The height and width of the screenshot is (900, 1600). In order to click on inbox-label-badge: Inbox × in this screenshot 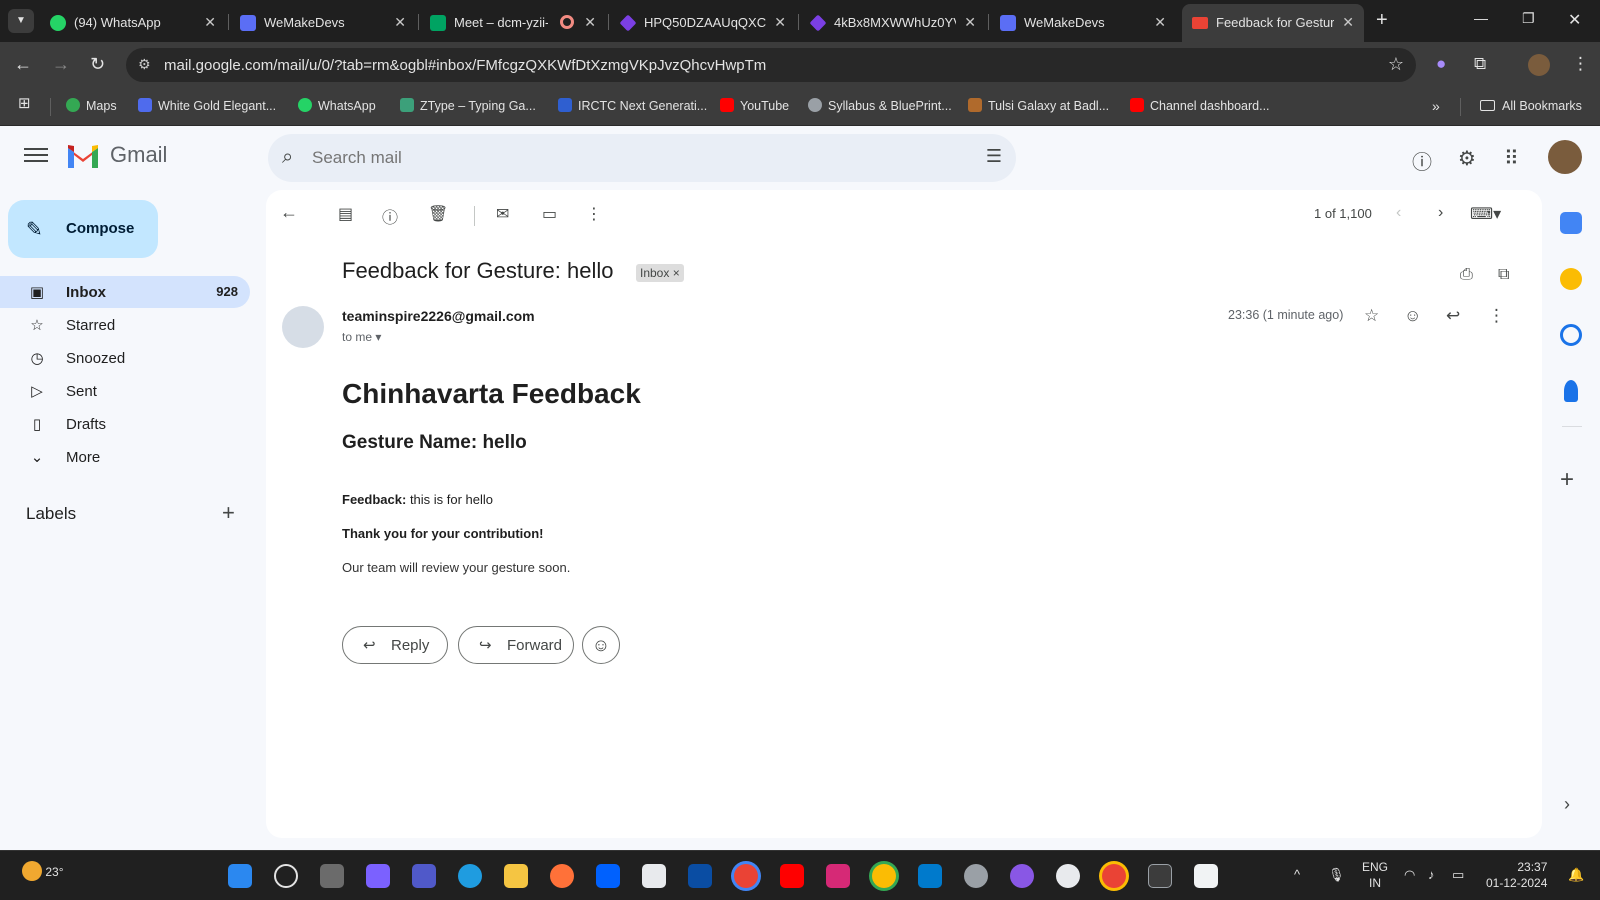, I will do `click(660, 273)`.